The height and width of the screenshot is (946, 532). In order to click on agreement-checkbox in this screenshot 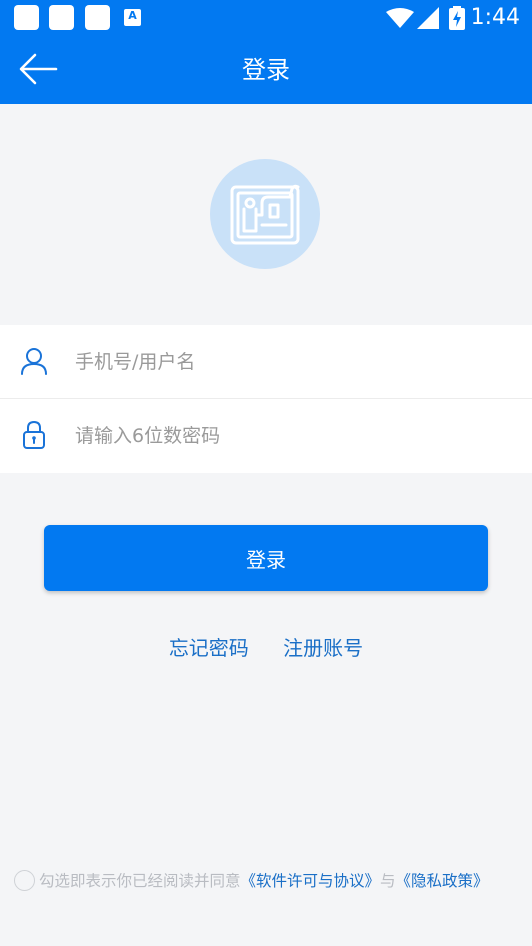, I will do `click(24, 880)`.